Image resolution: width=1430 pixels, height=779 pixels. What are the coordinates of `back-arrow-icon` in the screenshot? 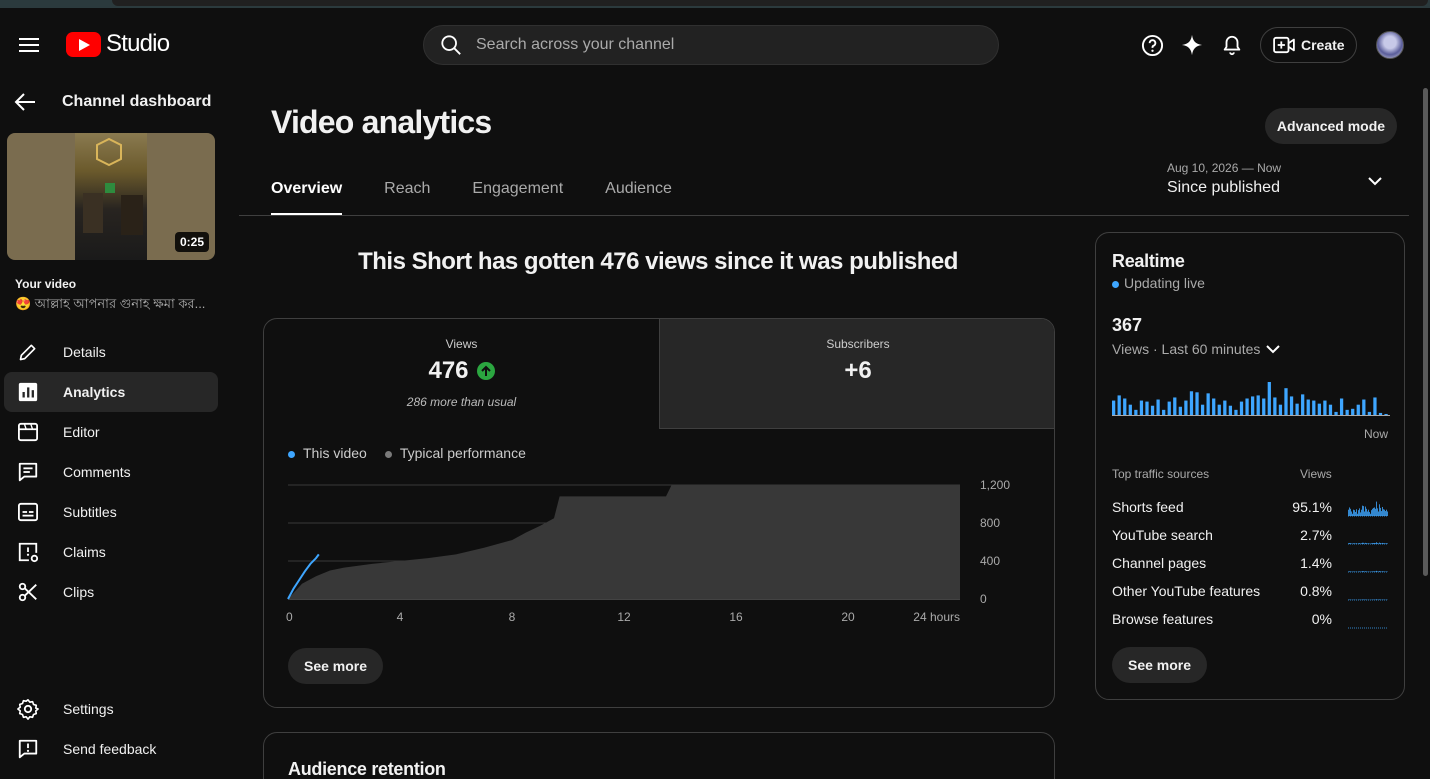 It's located at (25, 102).